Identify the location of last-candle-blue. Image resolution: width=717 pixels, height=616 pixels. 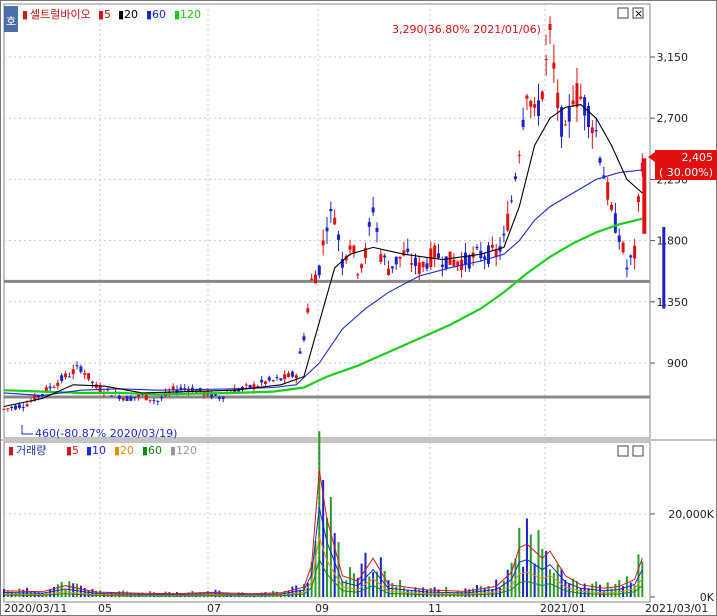
(664, 268).